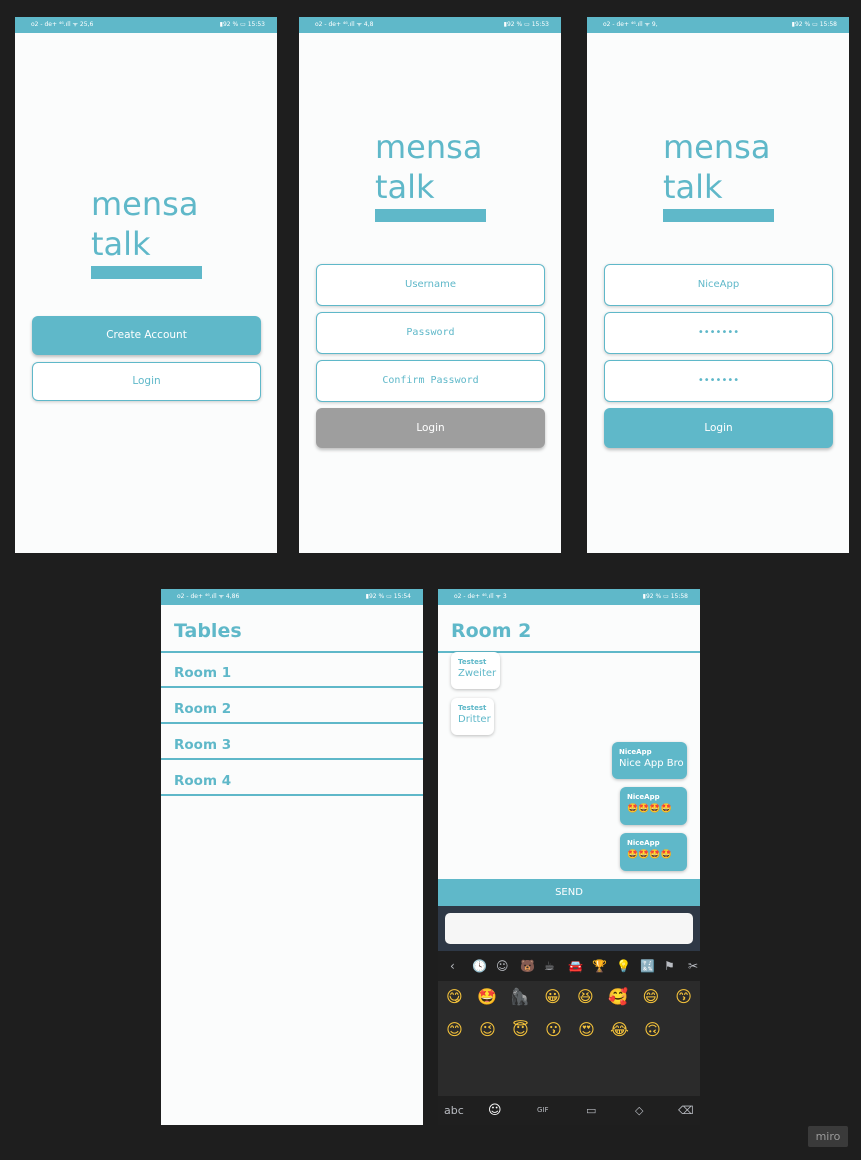 The width and height of the screenshot is (861, 1160). I want to click on login-button-disabled: Login, so click(430, 428).